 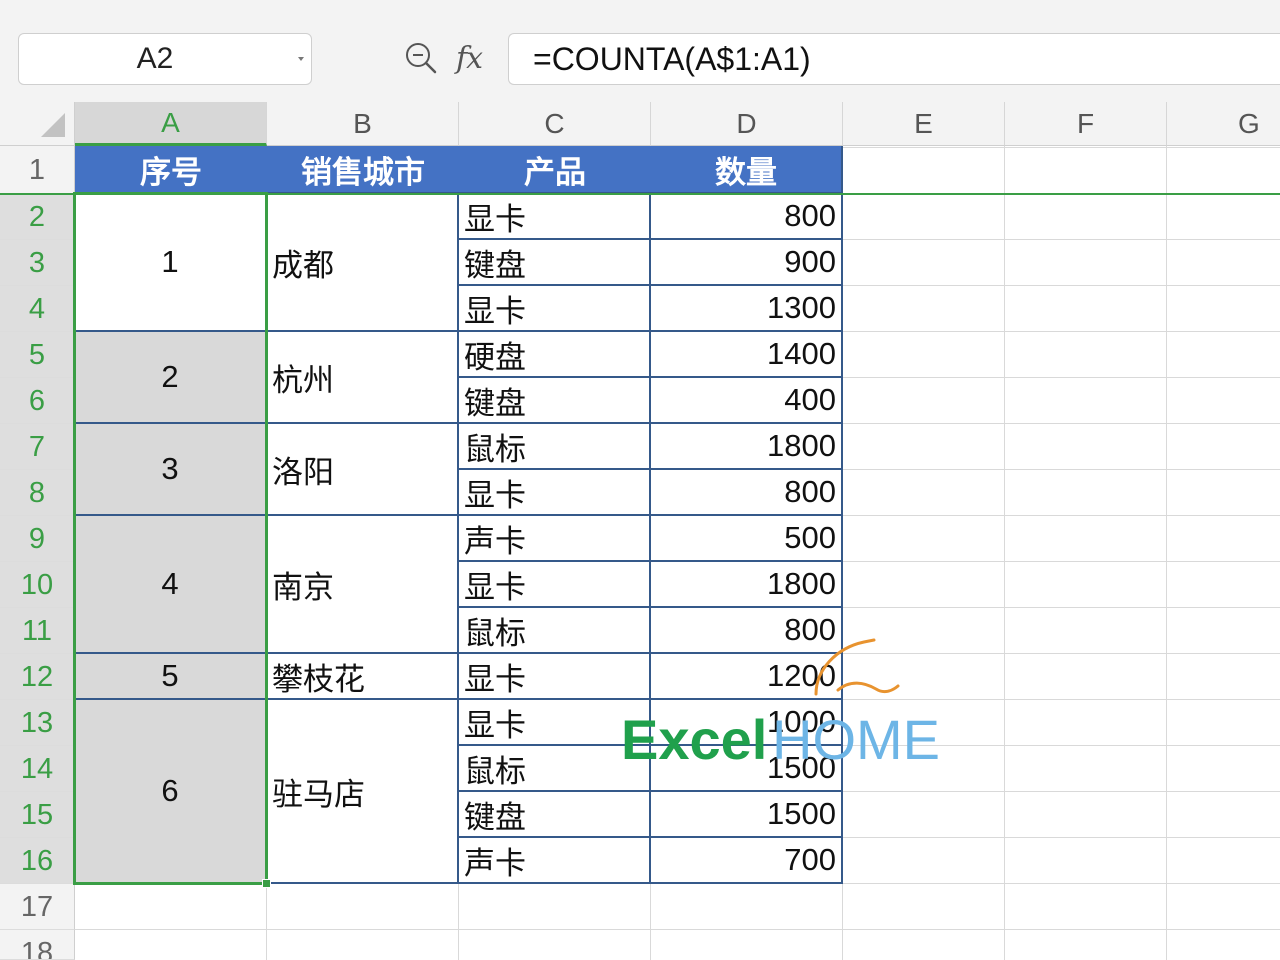 What do you see at coordinates (747, 723) in the screenshot?
I see `quantity-cell: 1000` at bounding box center [747, 723].